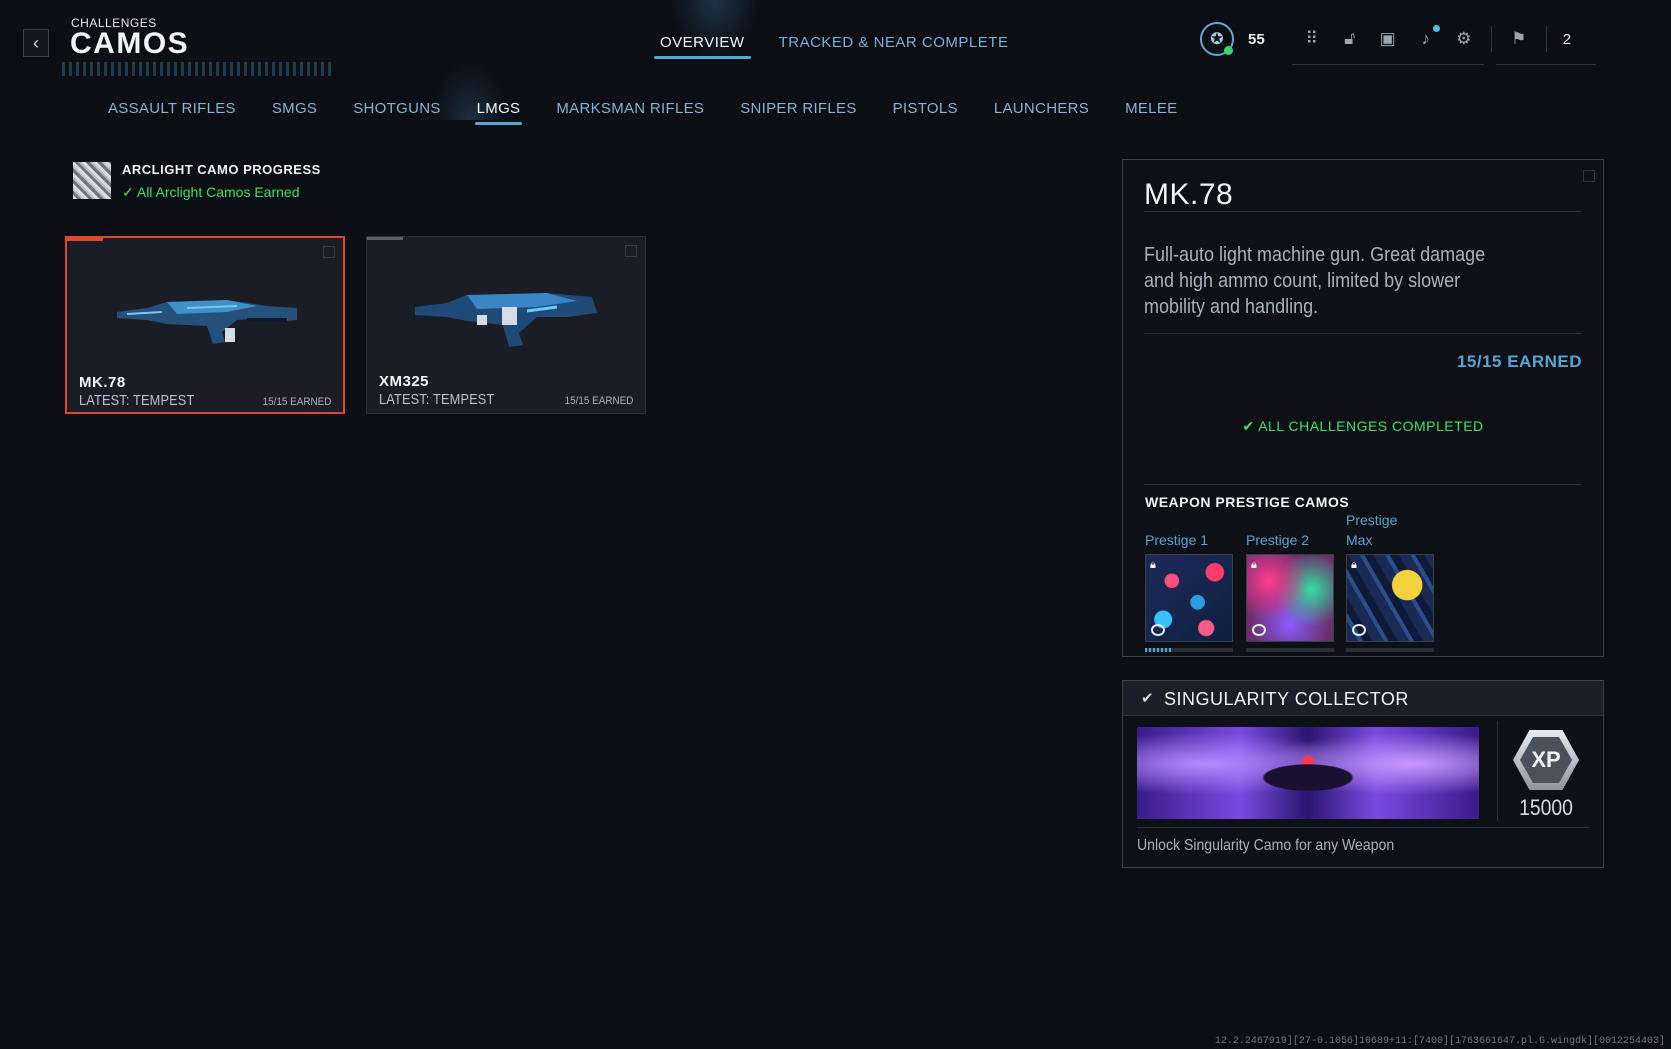  What do you see at coordinates (894, 46) in the screenshot?
I see `tab-tracked-near-complete: TRACKED & NEAR COMPLETE` at bounding box center [894, 46].